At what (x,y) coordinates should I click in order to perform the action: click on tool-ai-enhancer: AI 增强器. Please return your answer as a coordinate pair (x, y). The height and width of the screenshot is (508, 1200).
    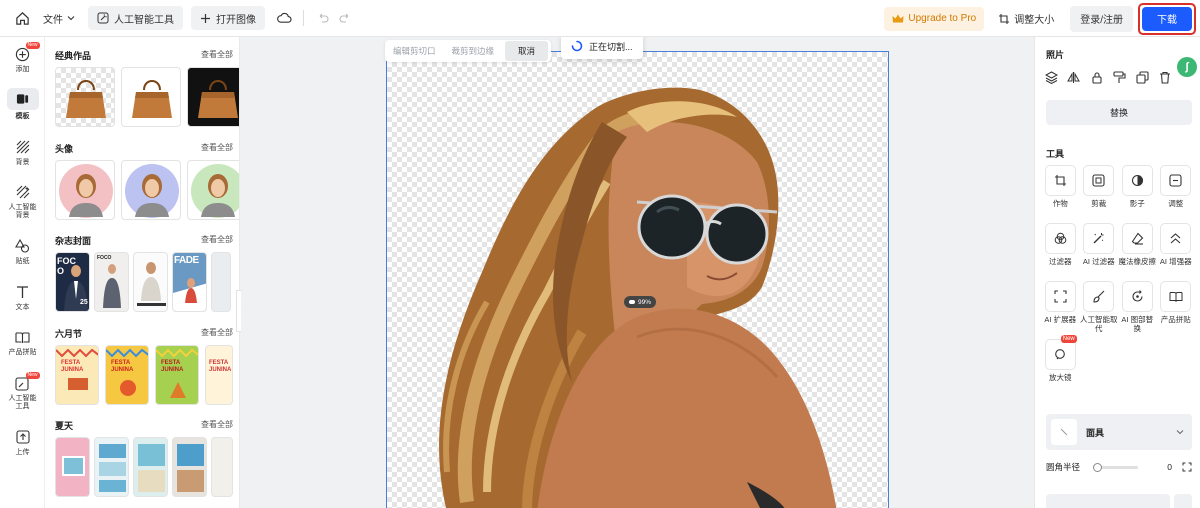
    Looking at the image, I should click on (1176, 251).